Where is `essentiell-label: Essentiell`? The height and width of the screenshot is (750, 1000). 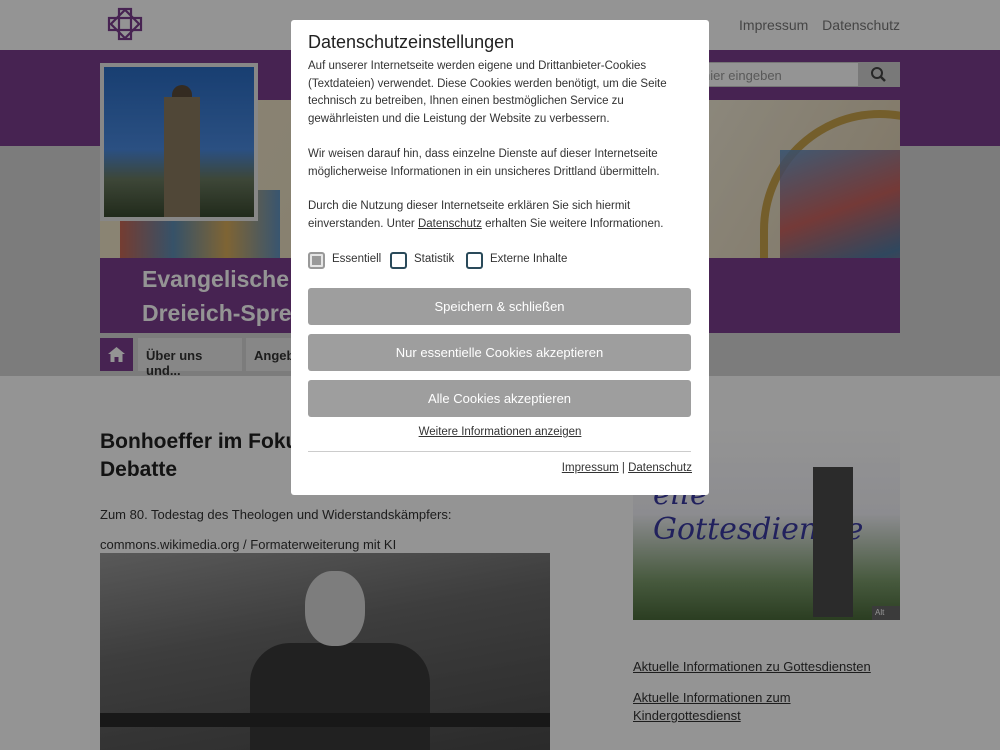
essentiell-label: Essentiell is located at coordinates (357, 259).